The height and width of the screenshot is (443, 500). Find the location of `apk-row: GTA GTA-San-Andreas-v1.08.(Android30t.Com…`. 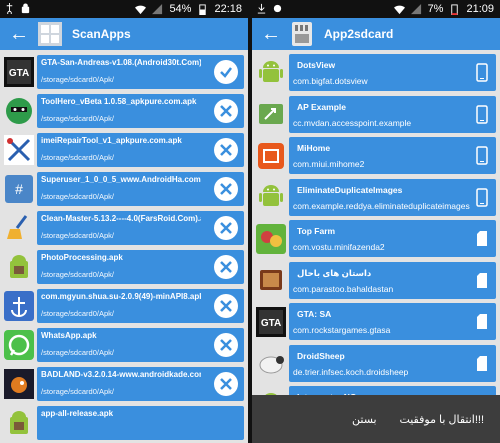

apk-row: GTA GTA-San-Andreas-v1.08.(Android30t.Com… is located at coordinates (124, 72).